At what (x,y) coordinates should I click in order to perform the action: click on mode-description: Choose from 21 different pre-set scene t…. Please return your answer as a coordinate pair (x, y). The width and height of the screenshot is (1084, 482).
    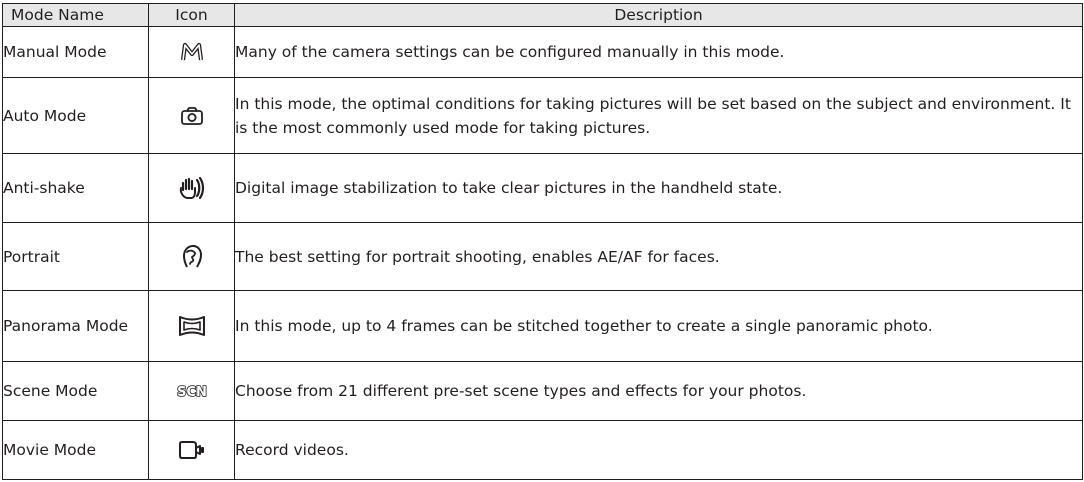
    Looking at the image, I should click on (658, 391).